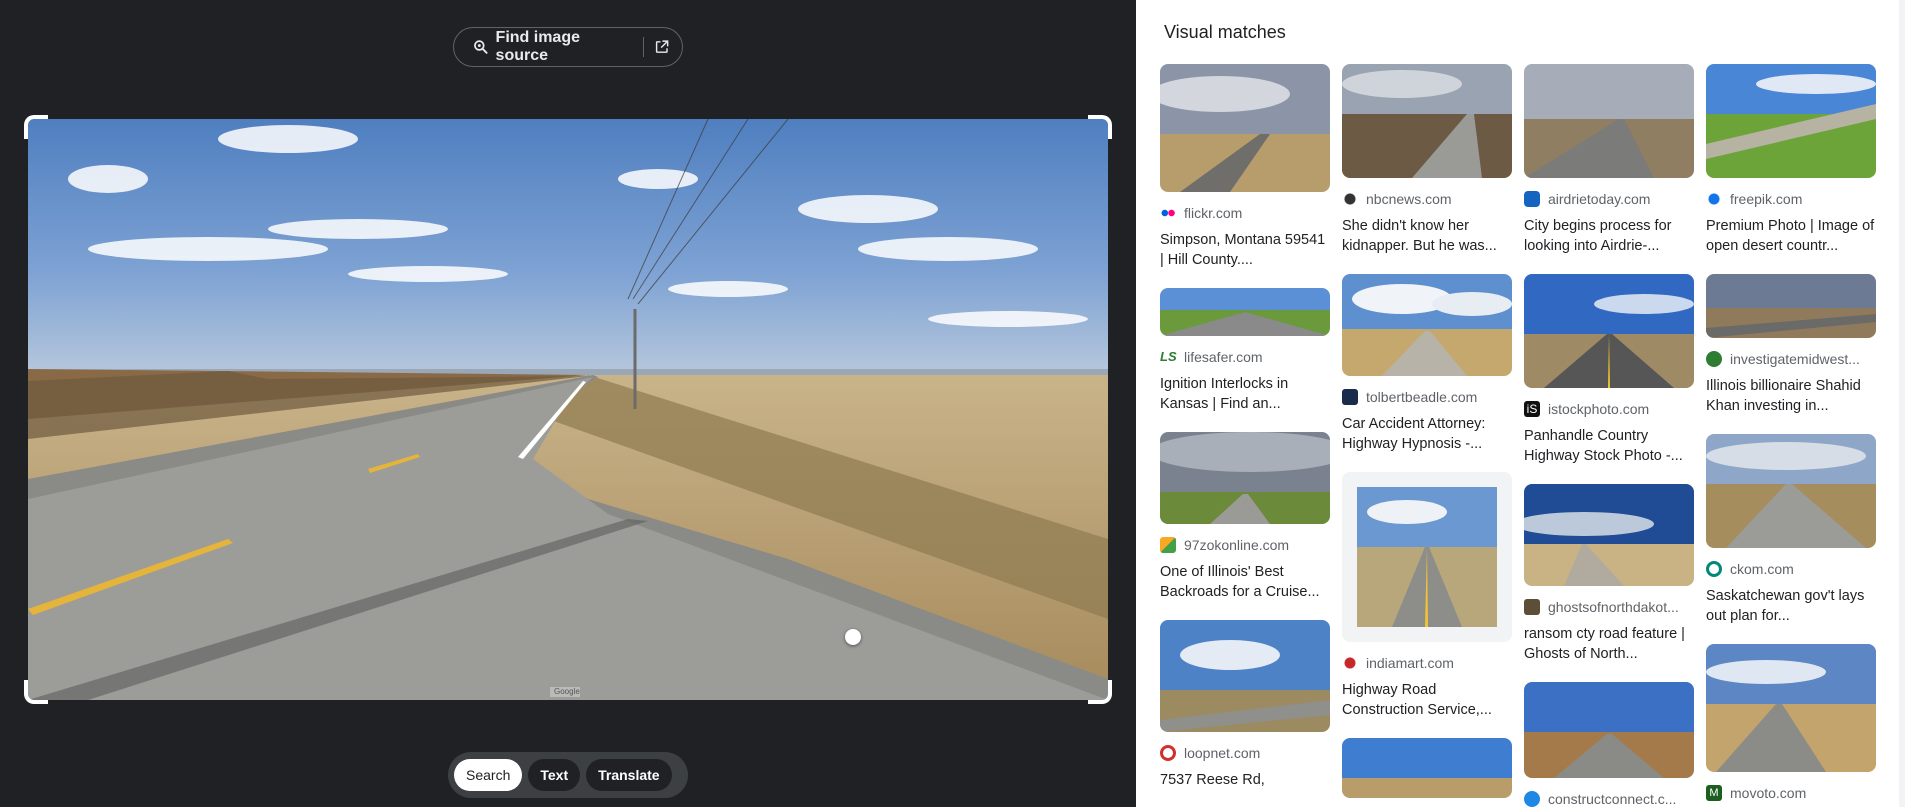  What do you see at coordinates (1422, 397) in the screenshot?
I see `result-source: tolbertbeadle.com` at bounding box center [1422, 397].